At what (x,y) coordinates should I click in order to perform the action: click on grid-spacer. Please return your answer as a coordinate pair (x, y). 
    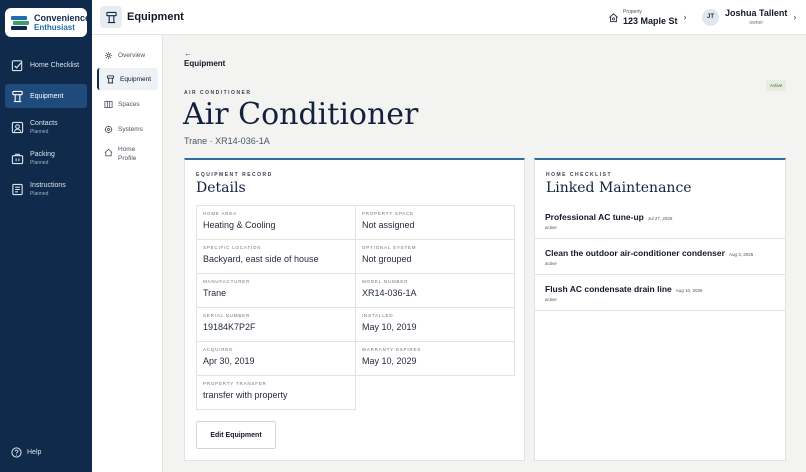
    Looking at the image, I should click on (434, 392).